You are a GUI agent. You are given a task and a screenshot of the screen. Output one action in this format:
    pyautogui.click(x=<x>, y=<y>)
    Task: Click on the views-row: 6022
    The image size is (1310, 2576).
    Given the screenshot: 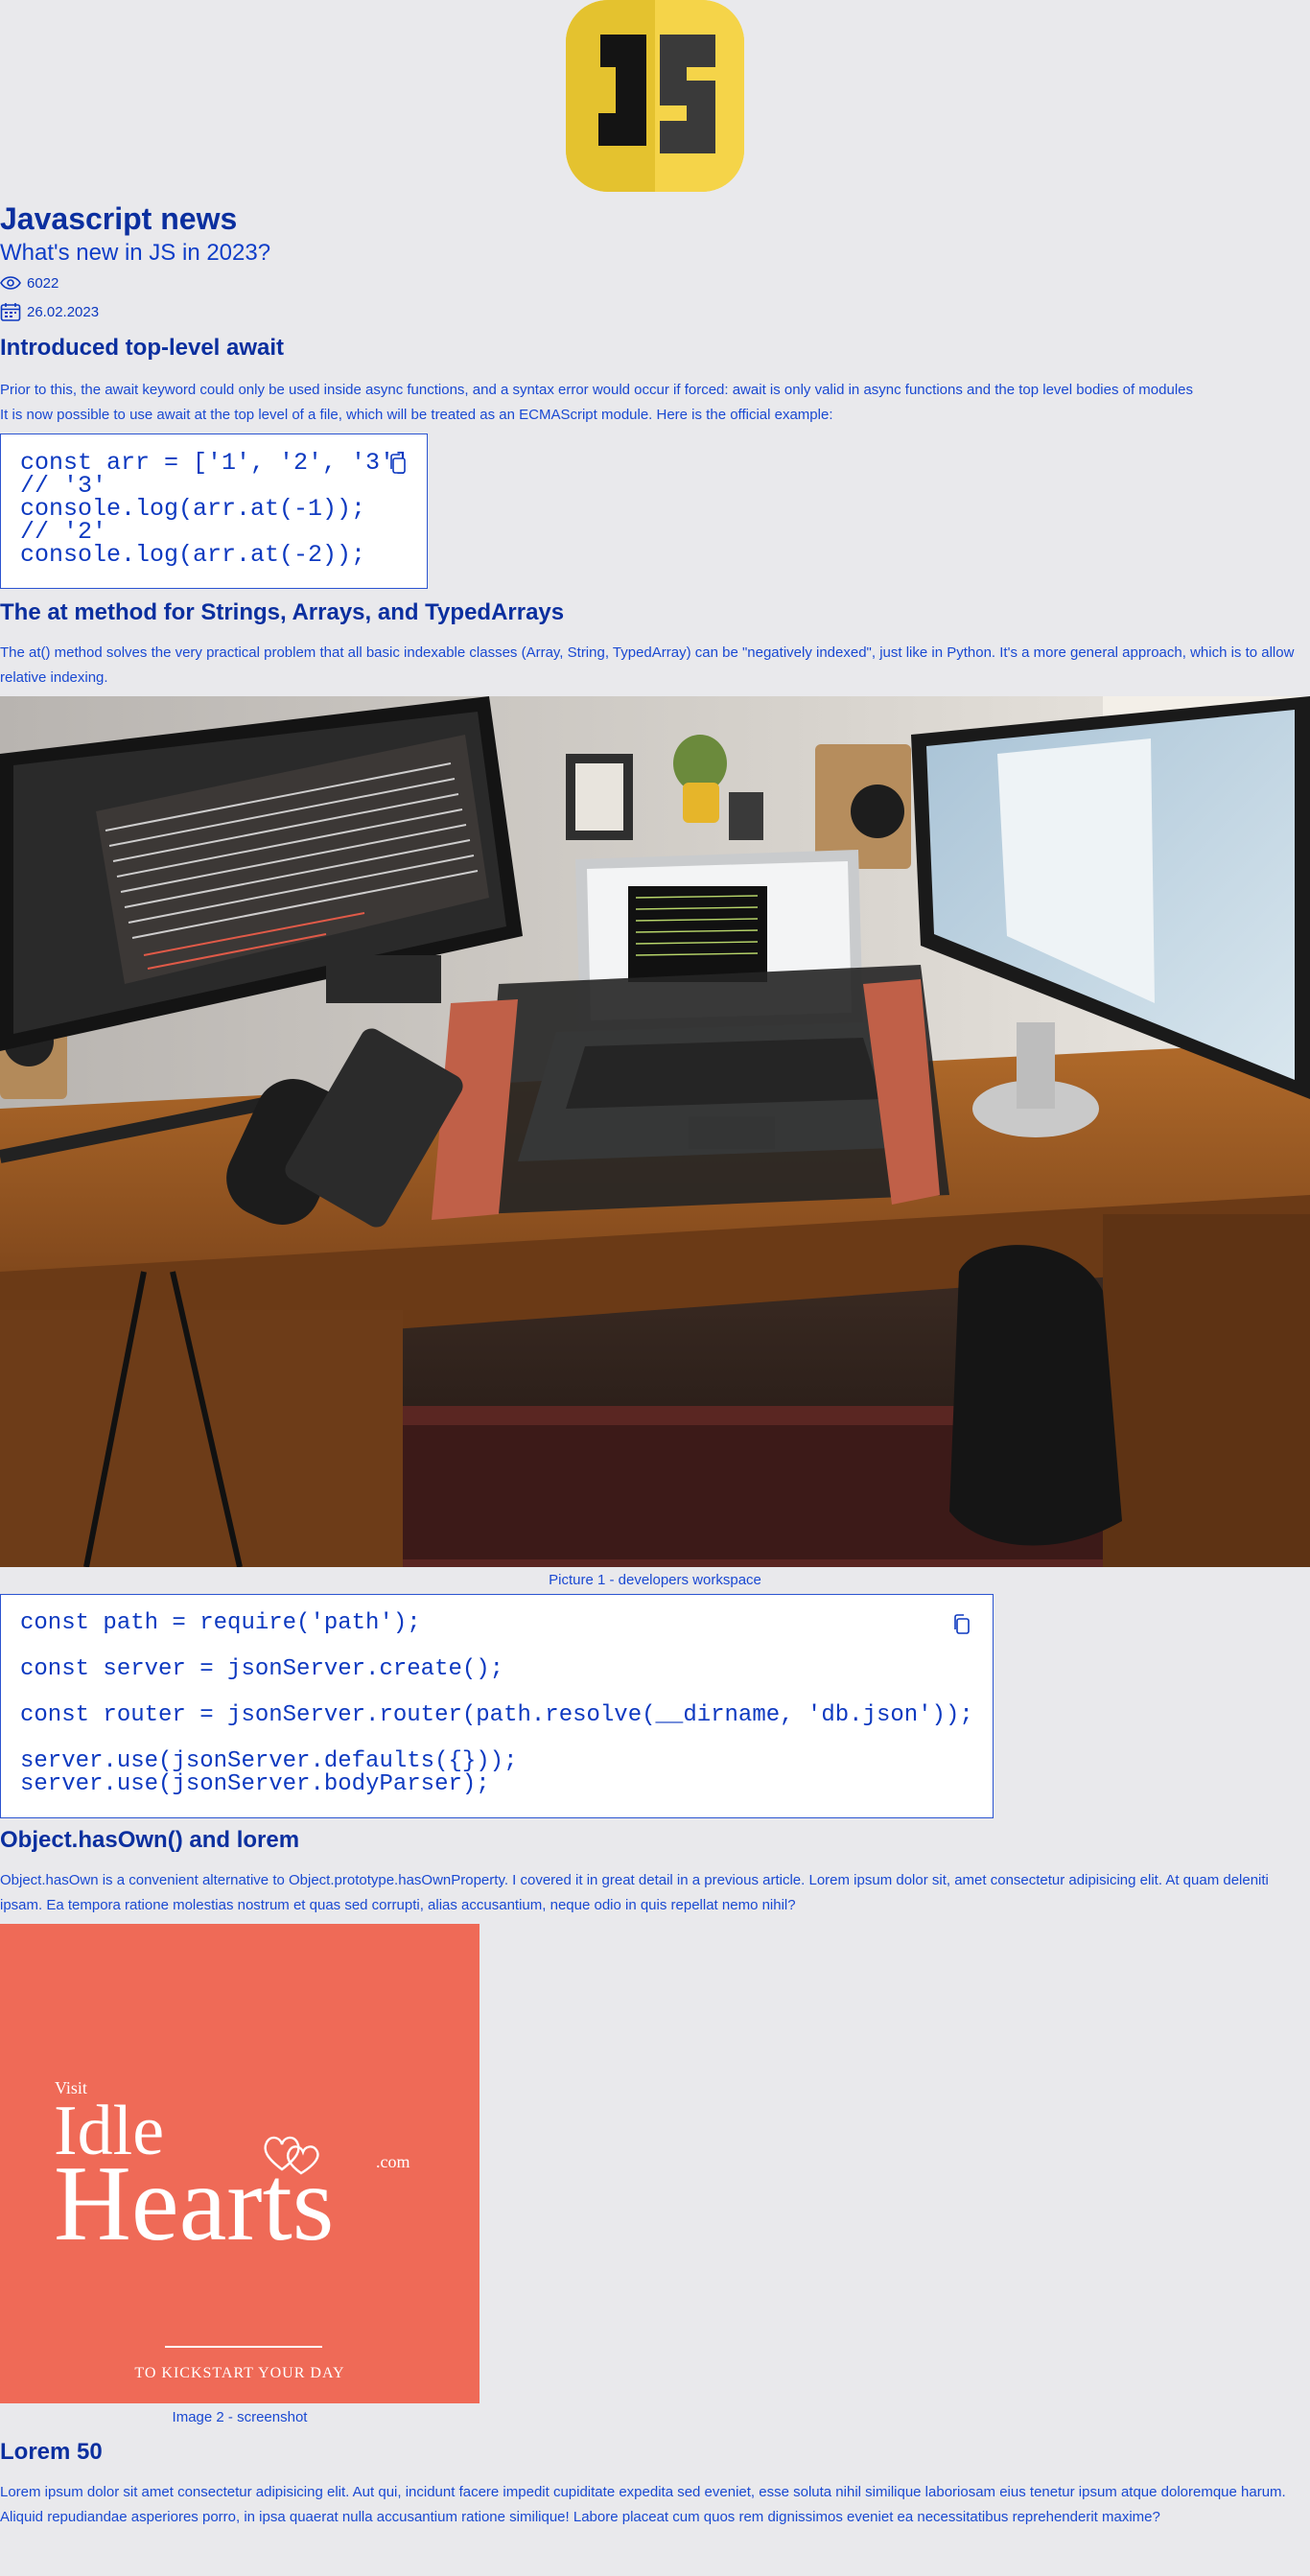 What is the action you would take?
    pyautogui.click(x=655, y=283)
    